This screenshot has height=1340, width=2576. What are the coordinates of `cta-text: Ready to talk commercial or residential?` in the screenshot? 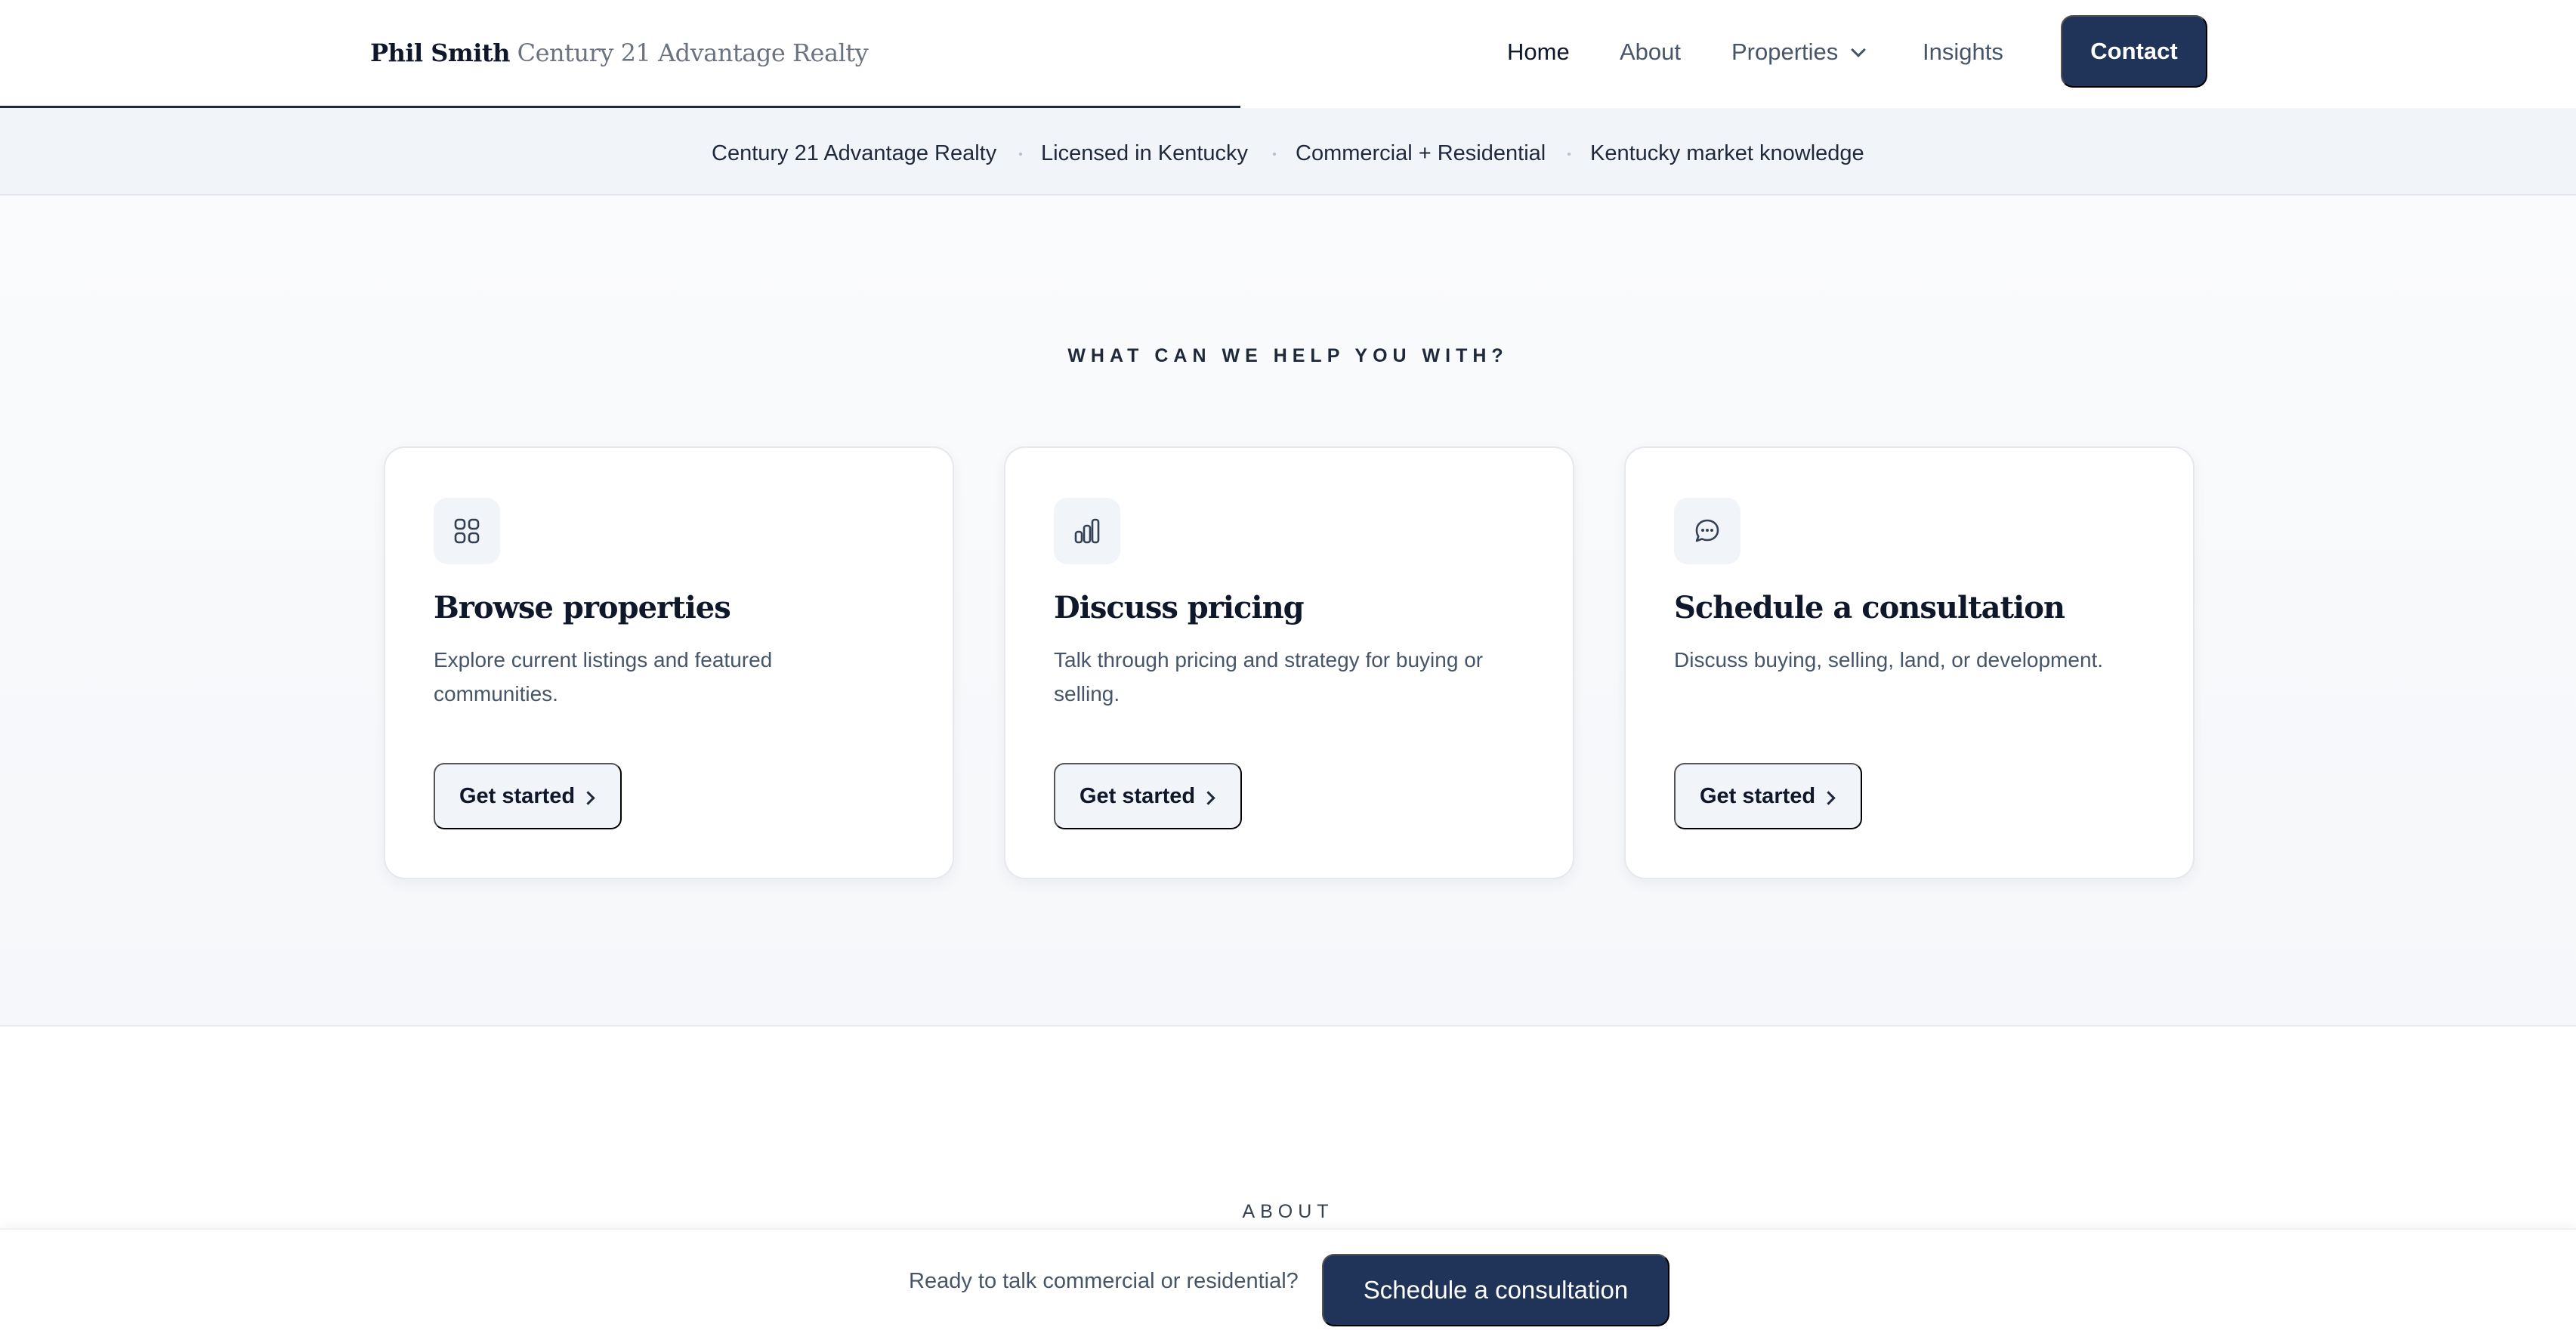 It's located at (1104, 1281).